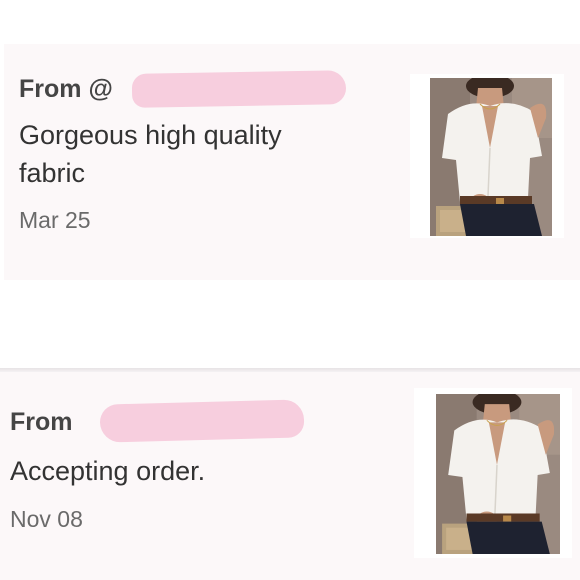 Image resolution: width=580 pixels, height=580 pixels. Describe the element at coordinates (41, 422) in the screenshot. I see `review-from-label: From` at that location.